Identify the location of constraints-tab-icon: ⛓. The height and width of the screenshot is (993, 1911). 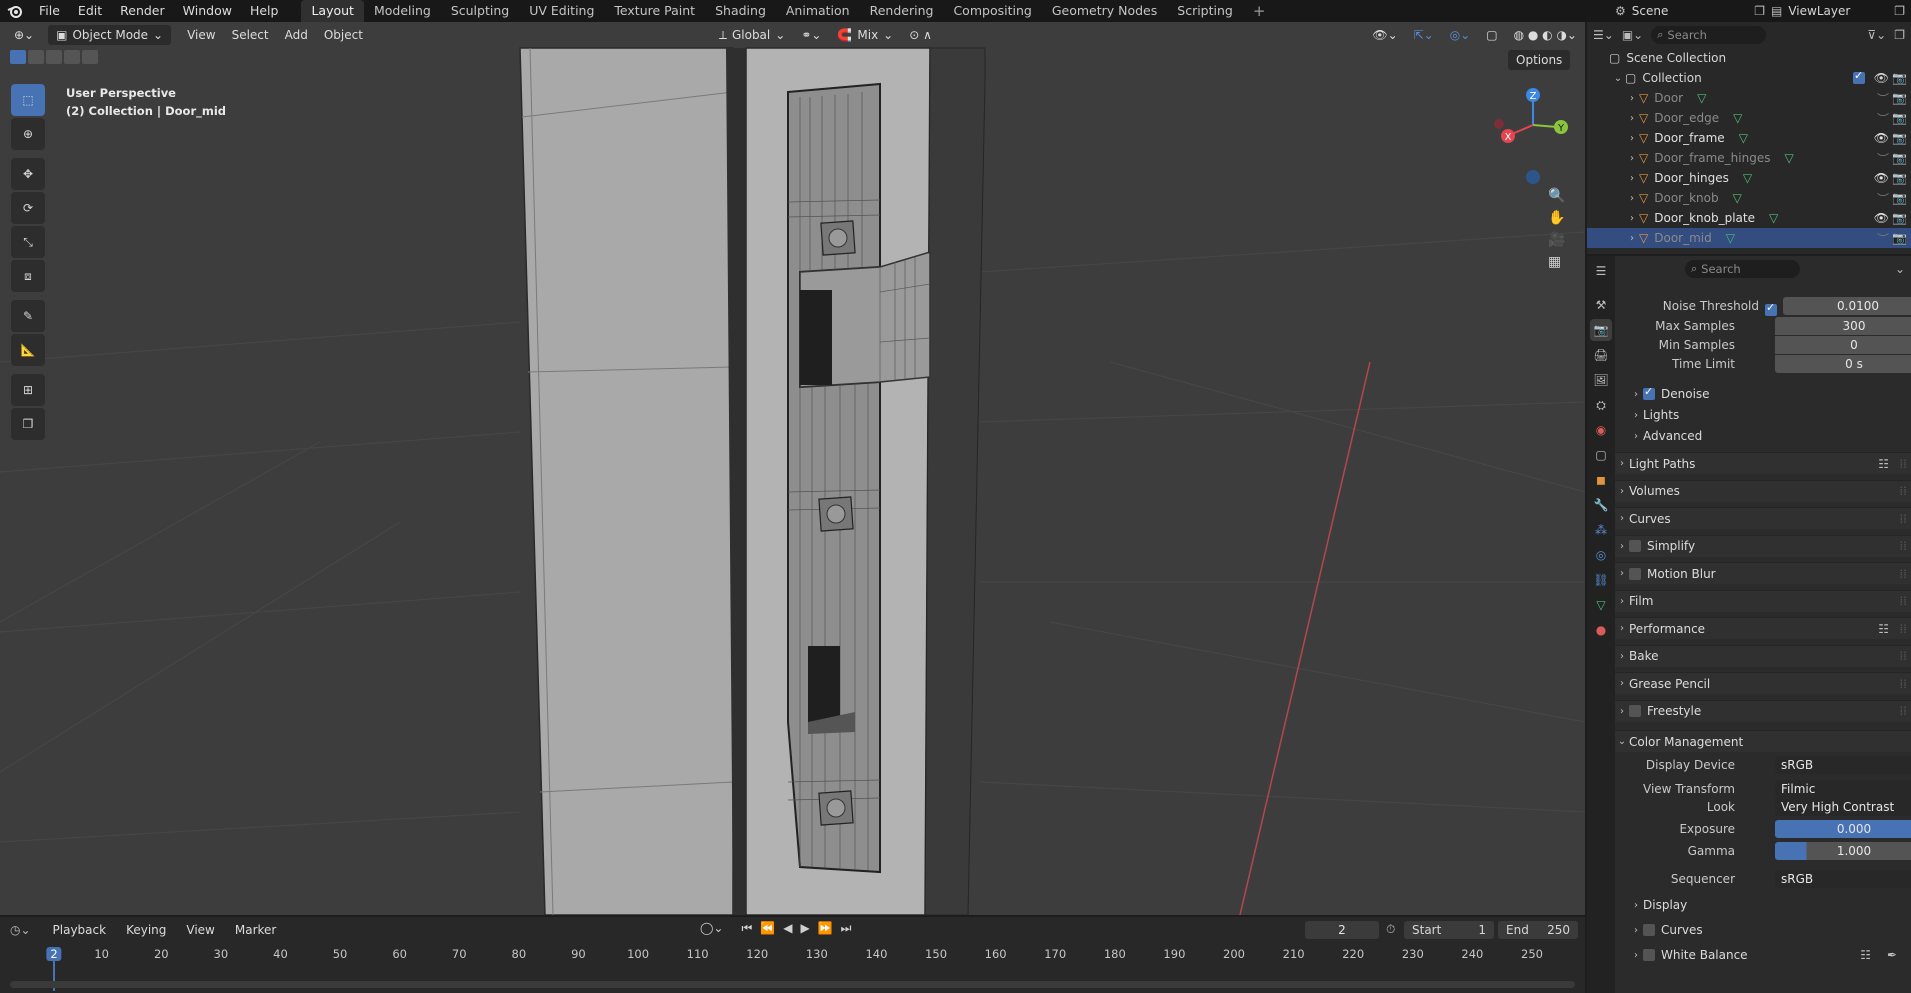
(1601, 580).